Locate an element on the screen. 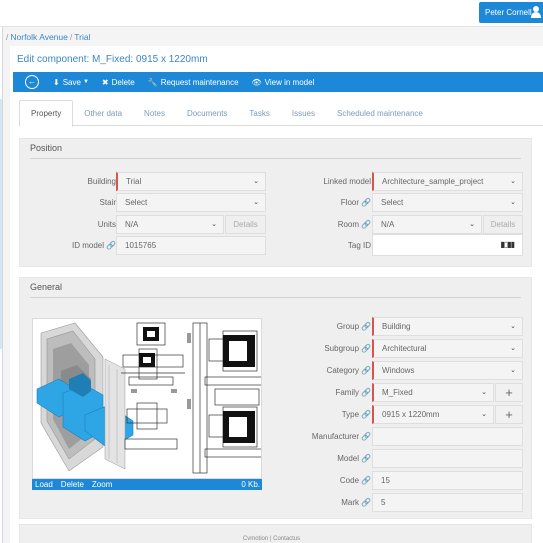 The height and width of the screenshot is (543, 543). idmodel-label: ID model 🔗 is located at coordinates (94, 245).